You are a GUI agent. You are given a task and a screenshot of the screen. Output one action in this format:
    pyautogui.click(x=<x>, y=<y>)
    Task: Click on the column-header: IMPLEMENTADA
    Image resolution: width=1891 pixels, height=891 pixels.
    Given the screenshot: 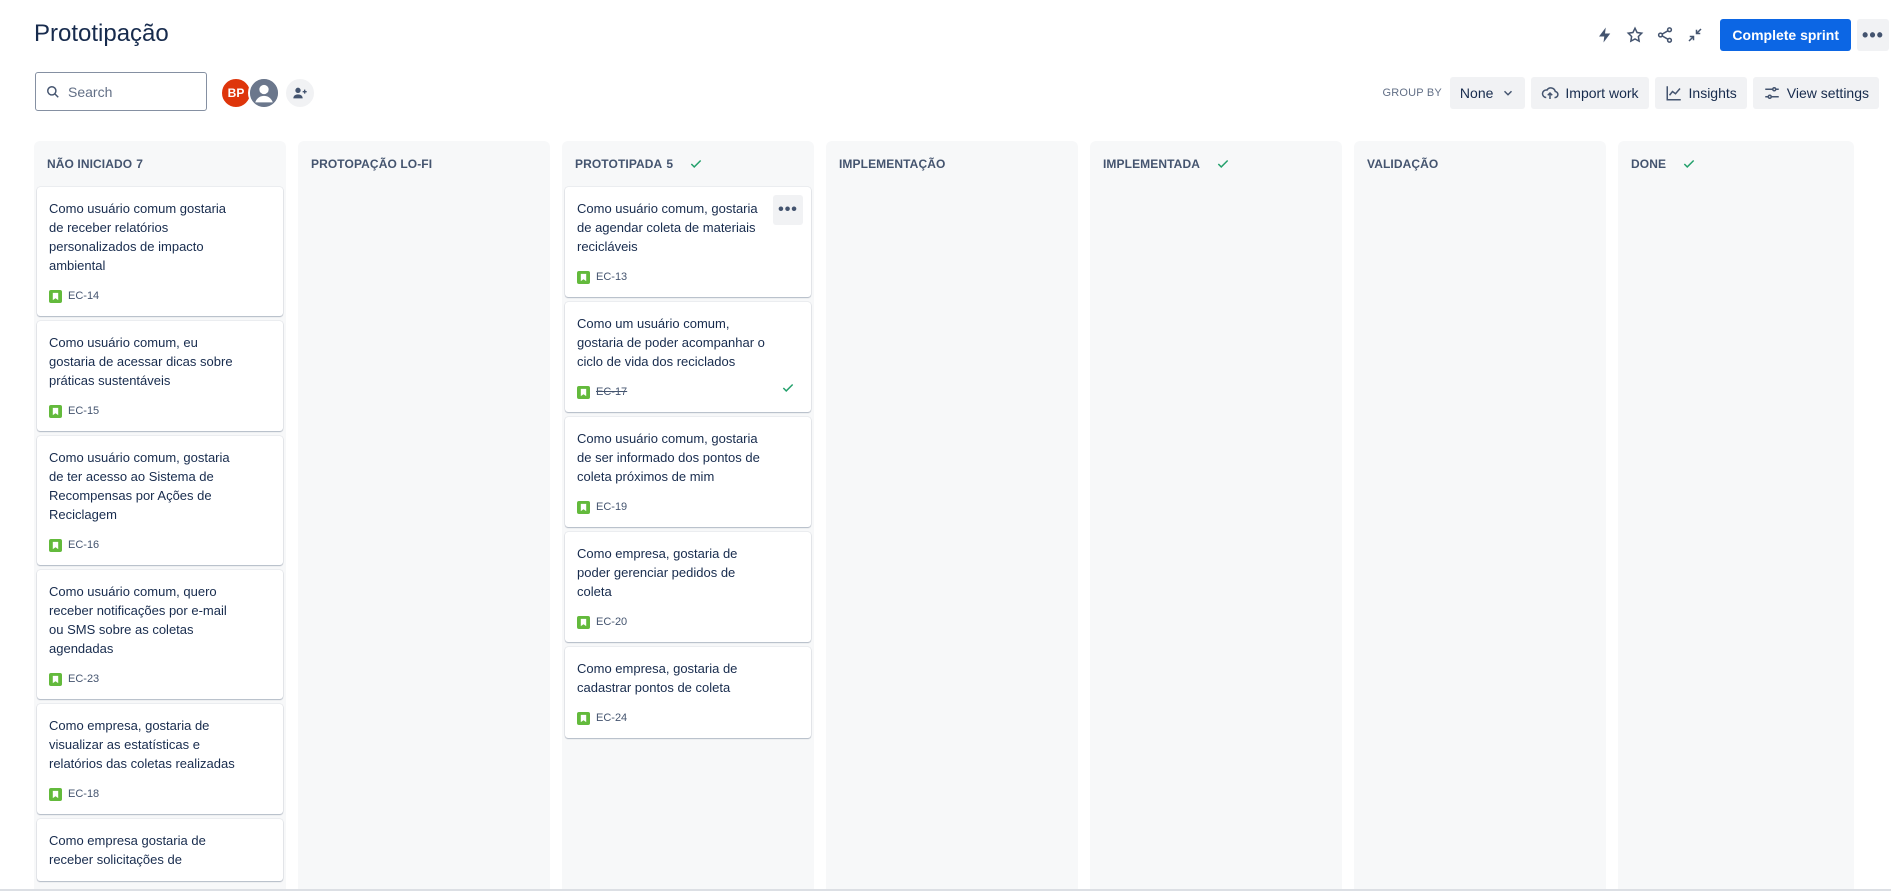 What is the action you would take?
    pyautogui.click(x=1216, y=164)
    